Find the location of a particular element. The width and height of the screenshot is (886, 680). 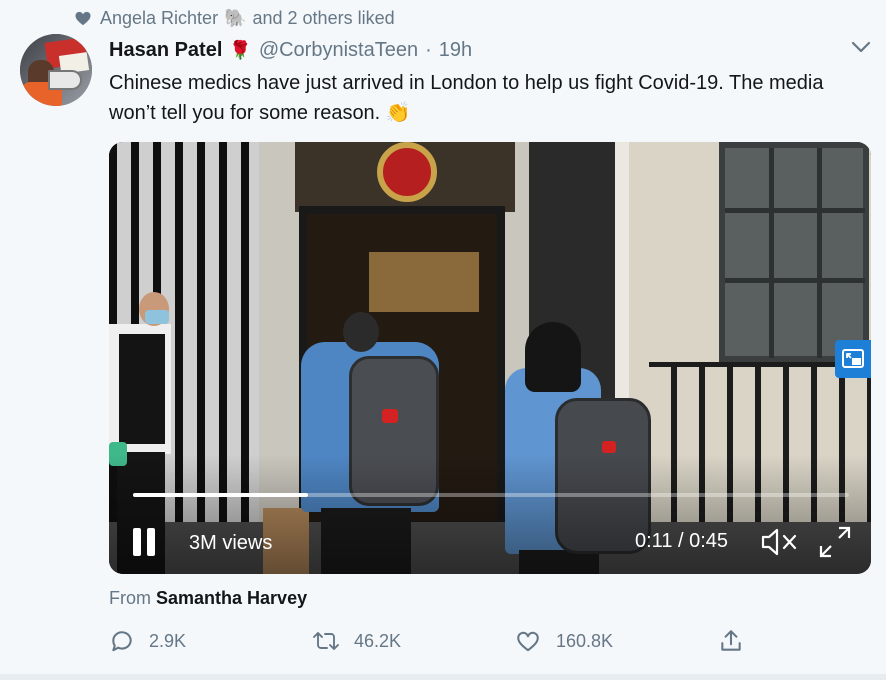

like-button: 160.8K is located at coordinates (563, 641).